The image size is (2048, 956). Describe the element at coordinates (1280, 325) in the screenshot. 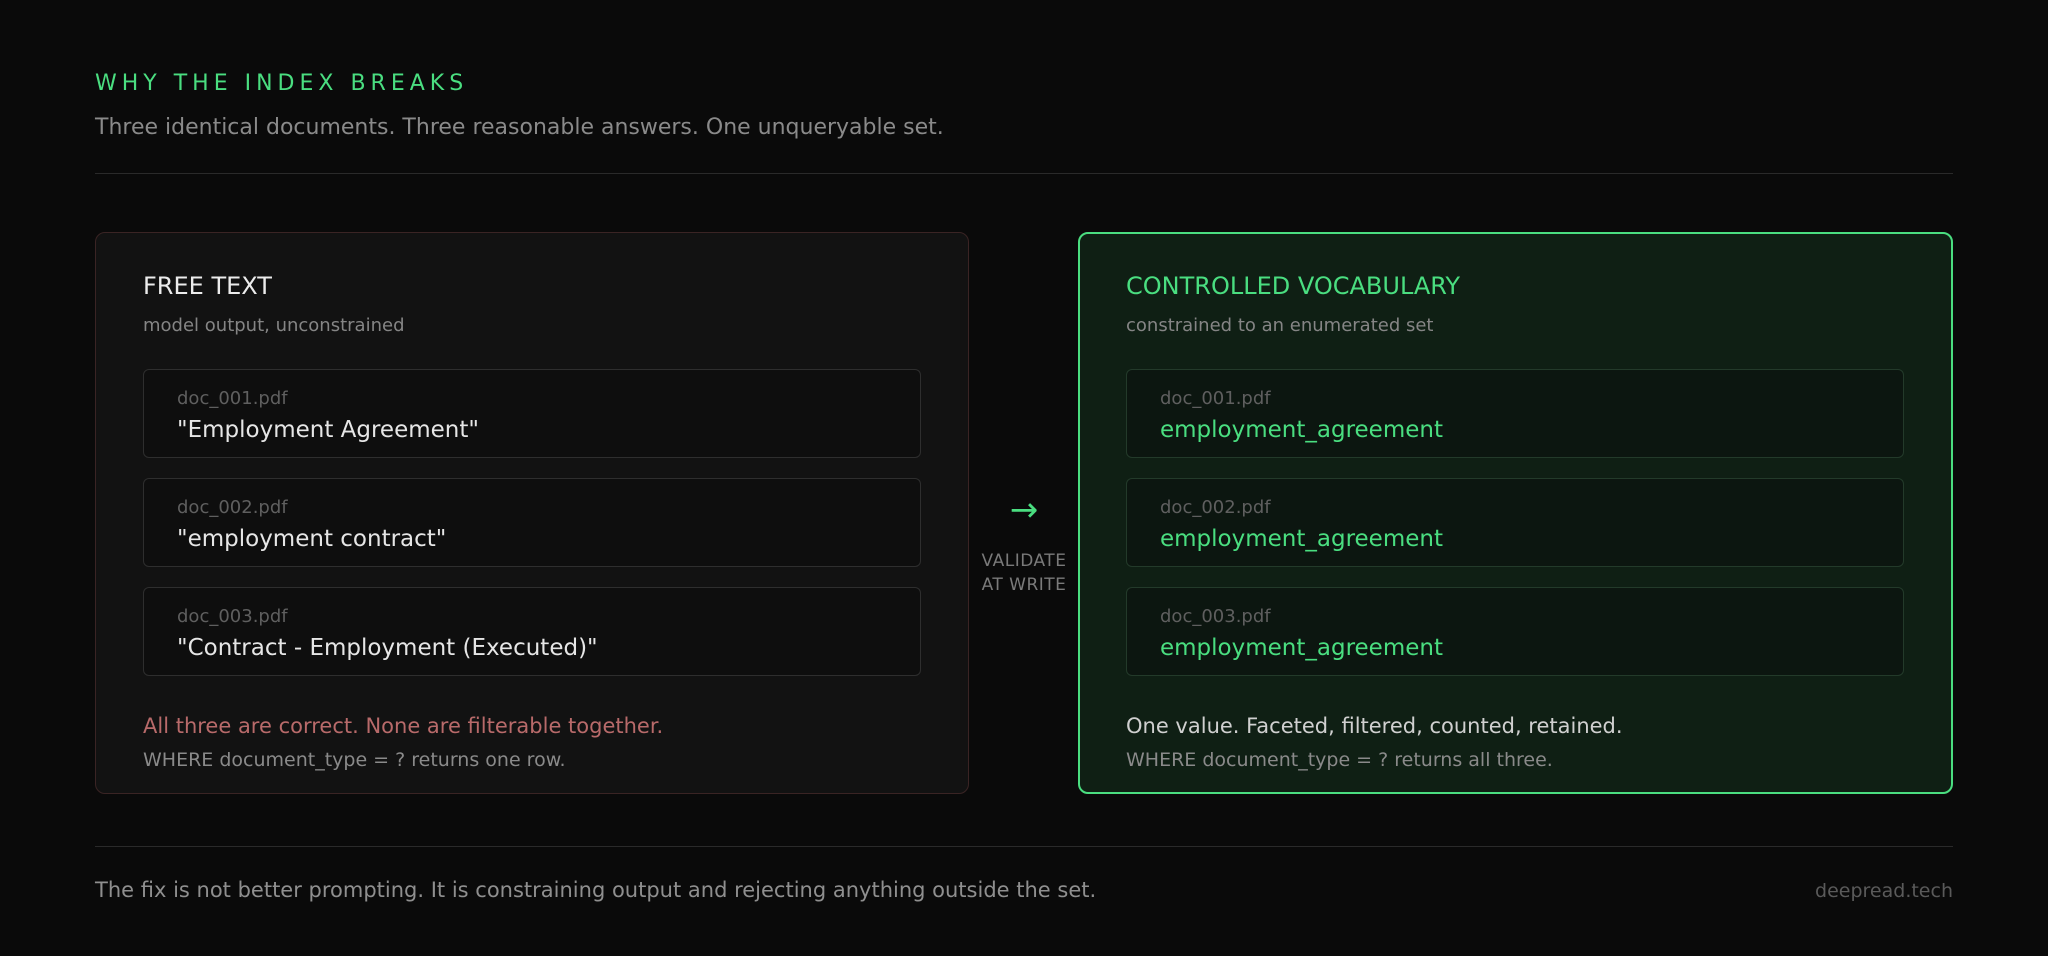

I see `controlled-vocabulary-subtitle: constrained to an enumerated set` at that location.